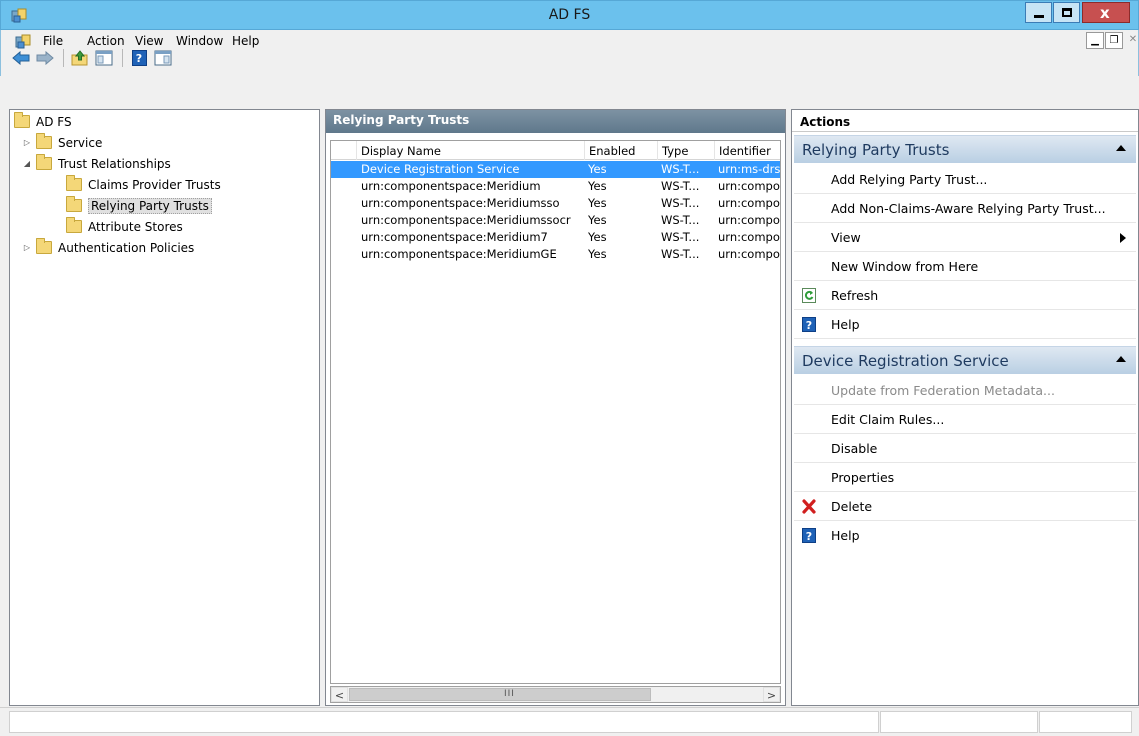 The height and width of the screenshot is (736, 1139). Describe the element at coordinates (905, 361) in the screenshot. I see `section-title: Device Registration Service` at that location.